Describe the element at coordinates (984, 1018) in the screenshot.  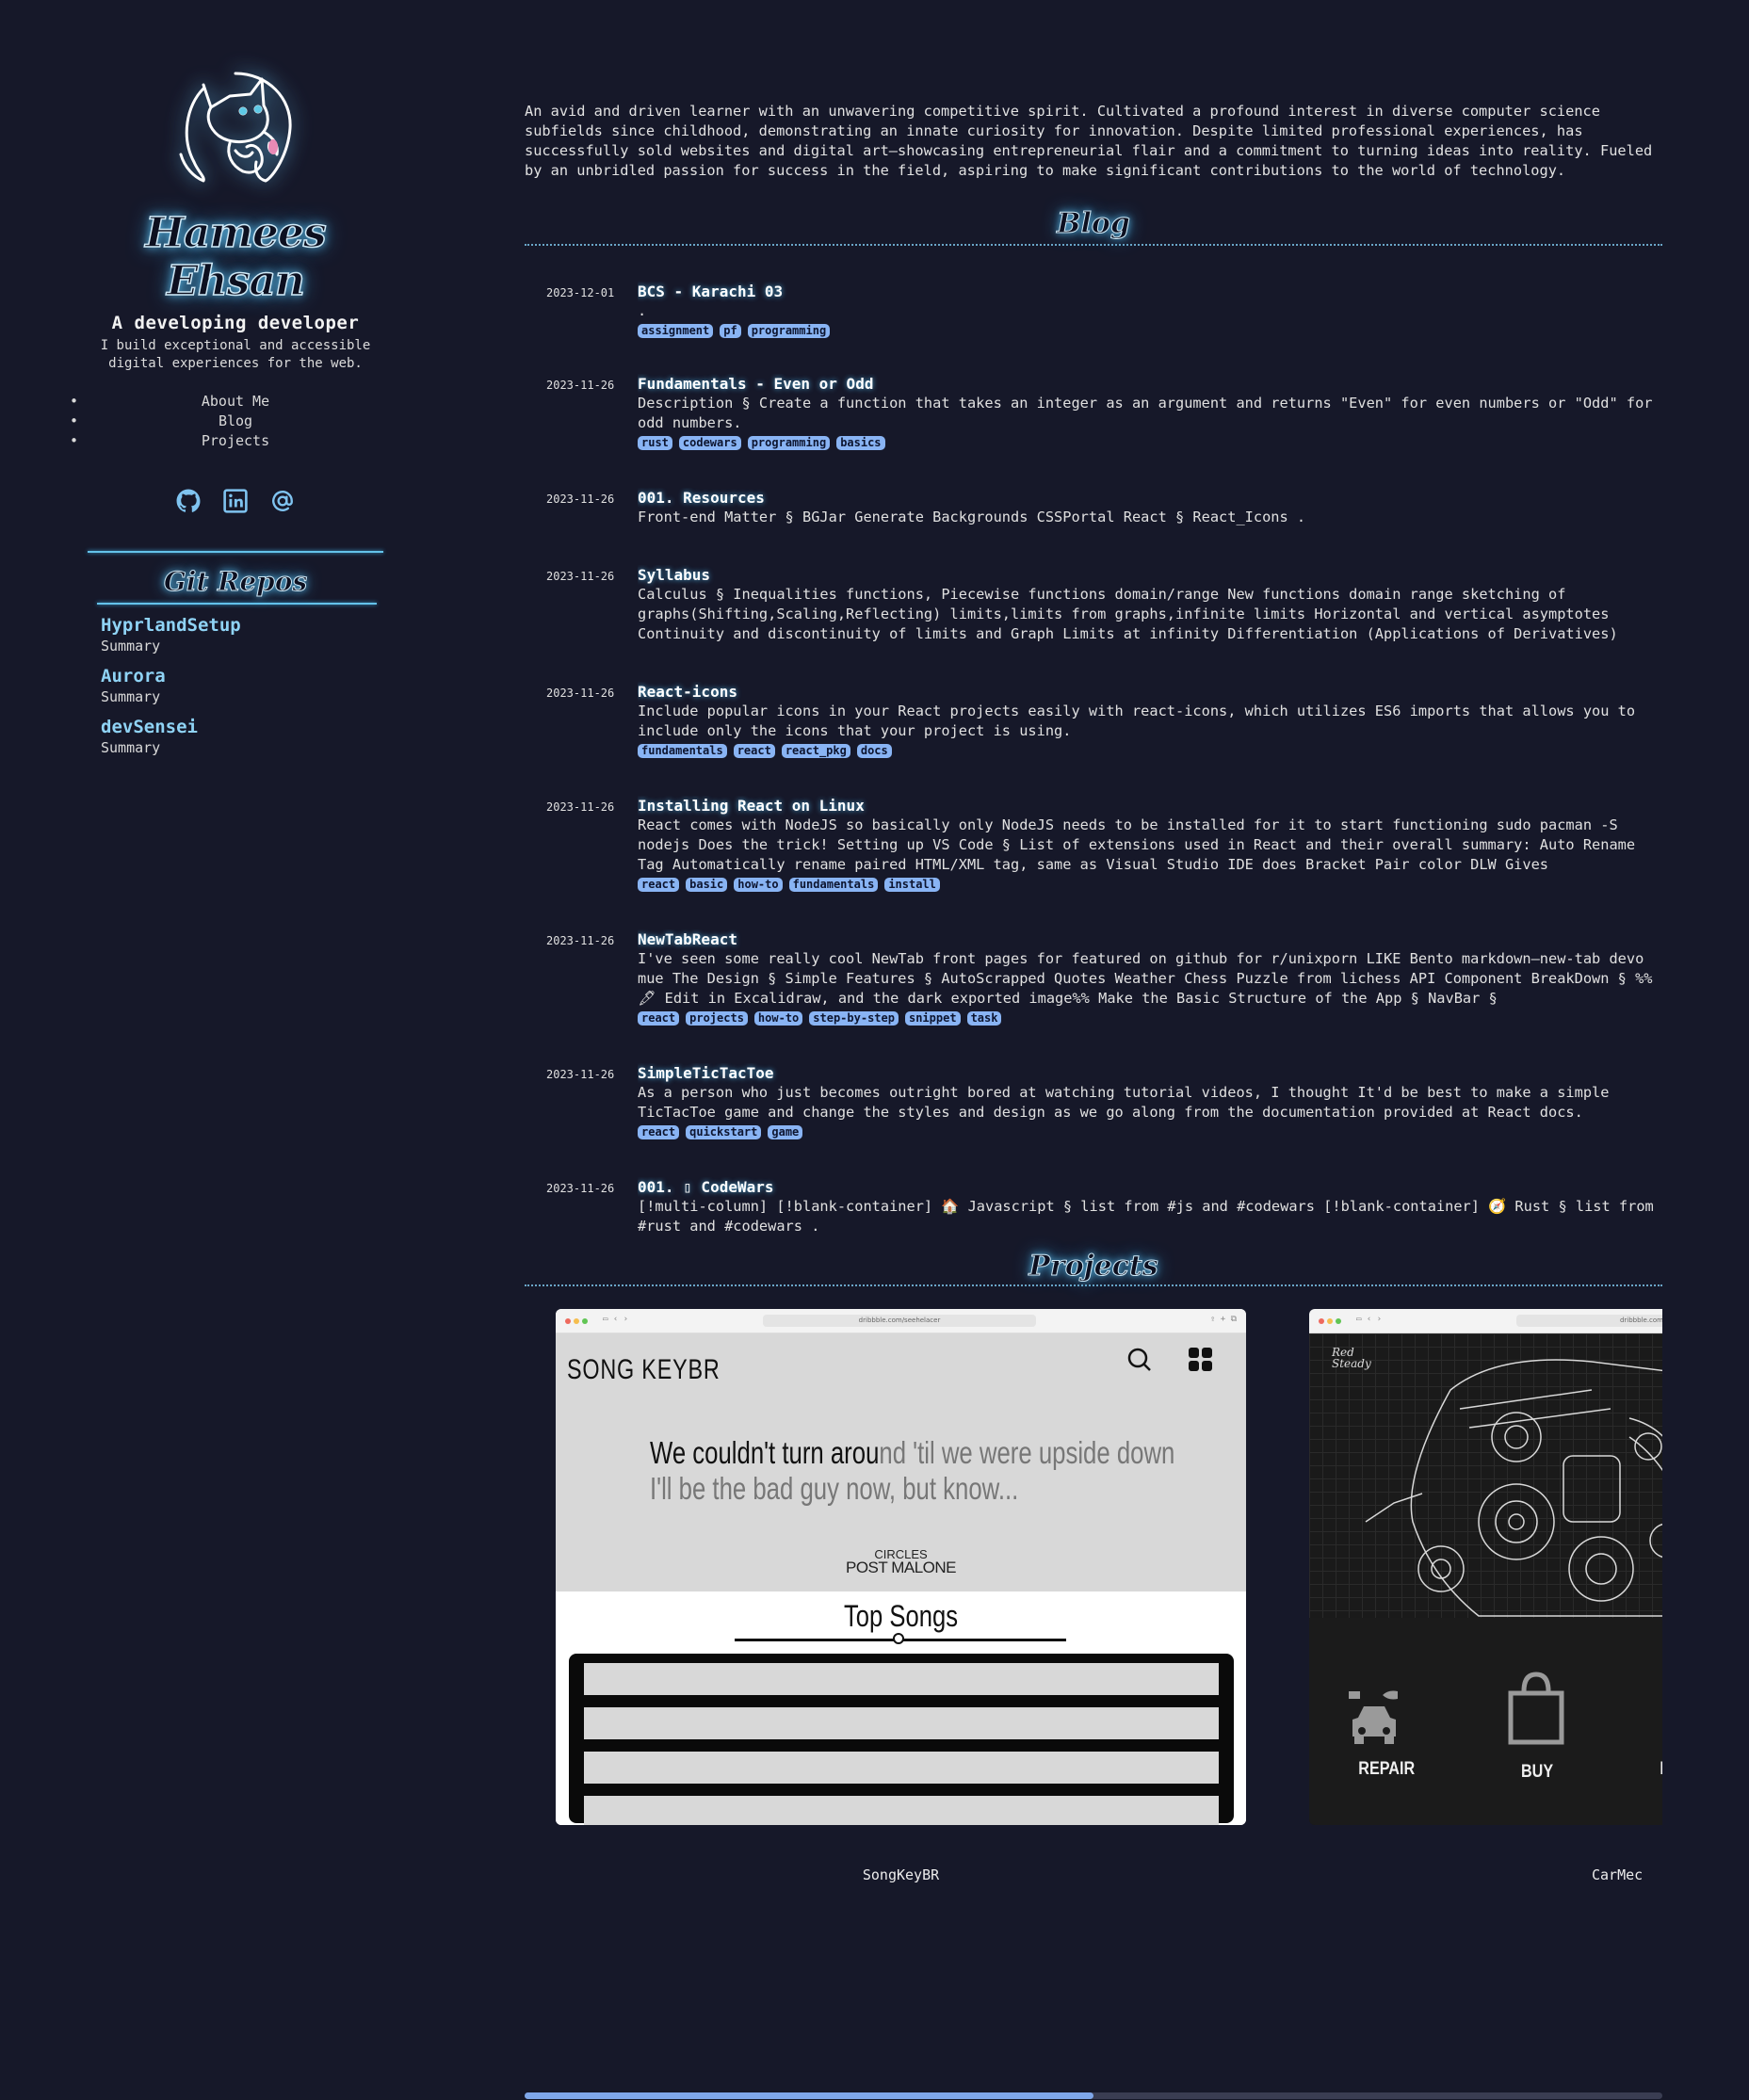
I see `tag-badge: task` at that location.